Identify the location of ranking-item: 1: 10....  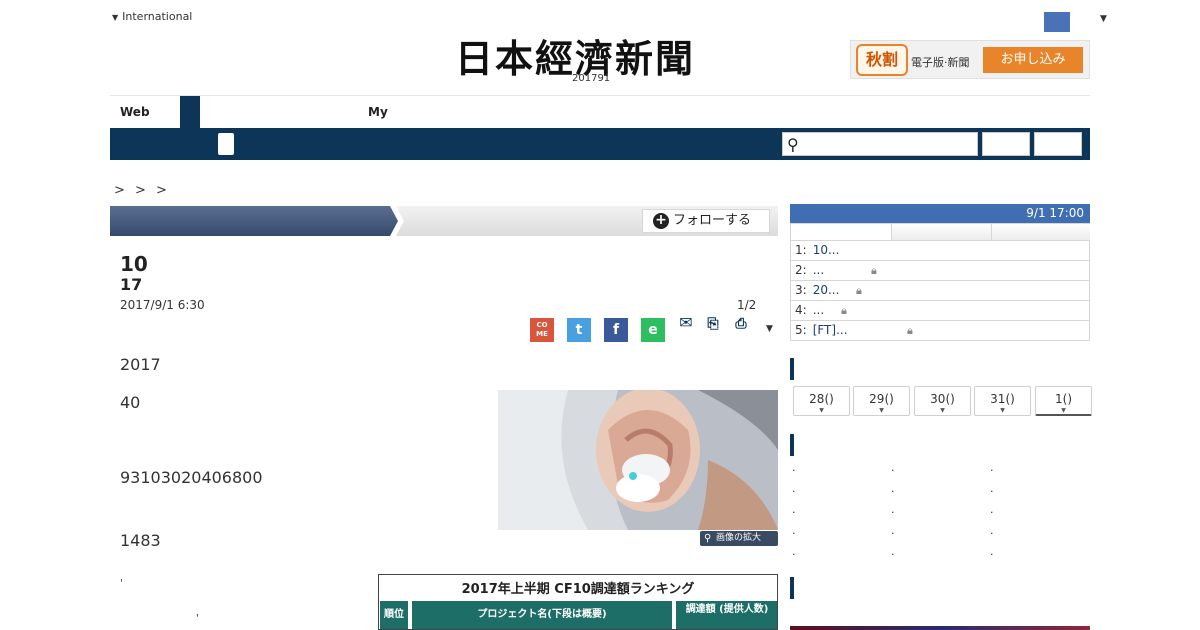
(940, 251).